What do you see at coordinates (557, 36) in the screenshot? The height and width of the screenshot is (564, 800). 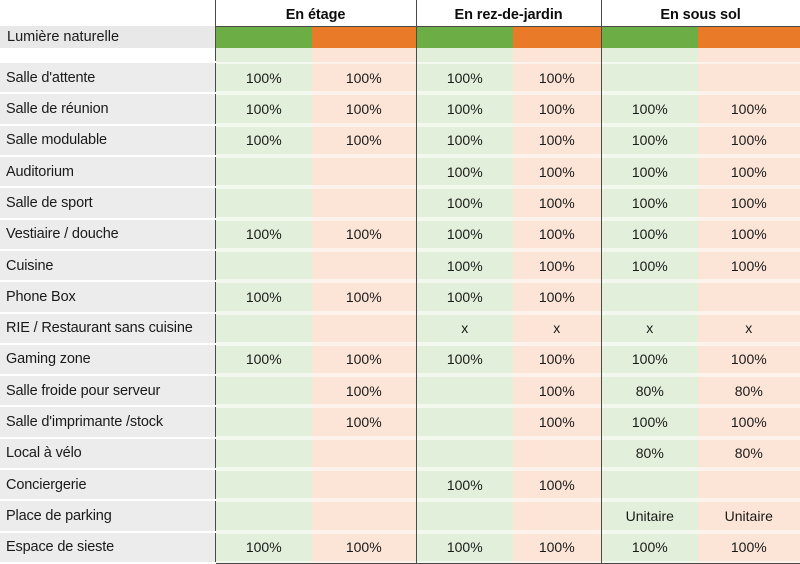 I see `band-swatch-orange-rez` at bounding box center [557, 36].